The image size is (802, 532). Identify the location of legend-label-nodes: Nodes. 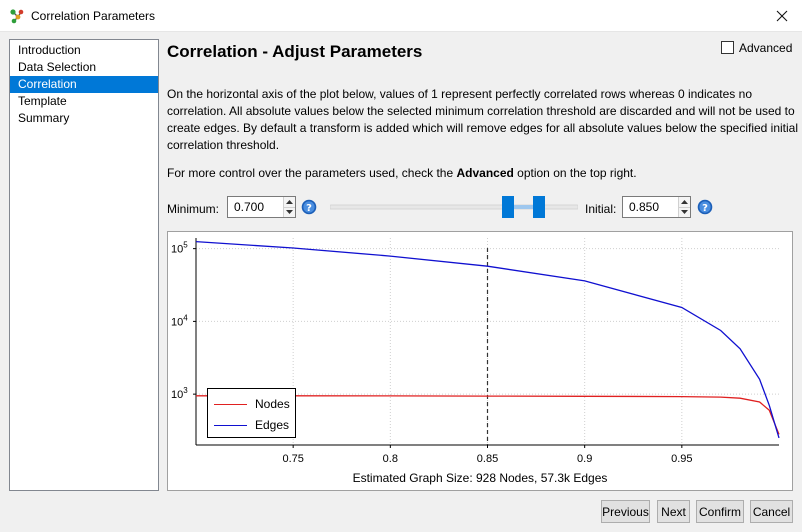
(272, 404).